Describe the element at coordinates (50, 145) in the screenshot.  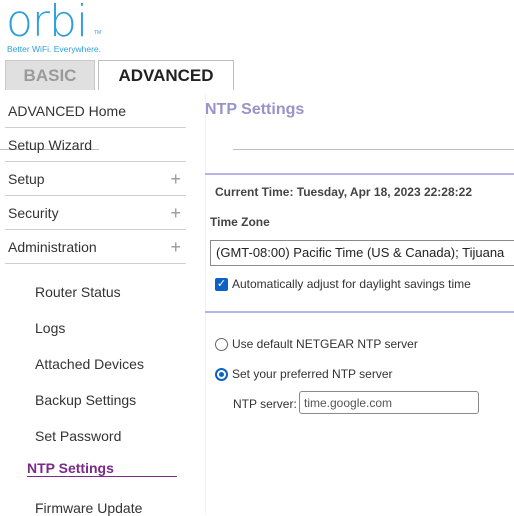
I see `sidebar-item-label: Setup Wizard` at that location.